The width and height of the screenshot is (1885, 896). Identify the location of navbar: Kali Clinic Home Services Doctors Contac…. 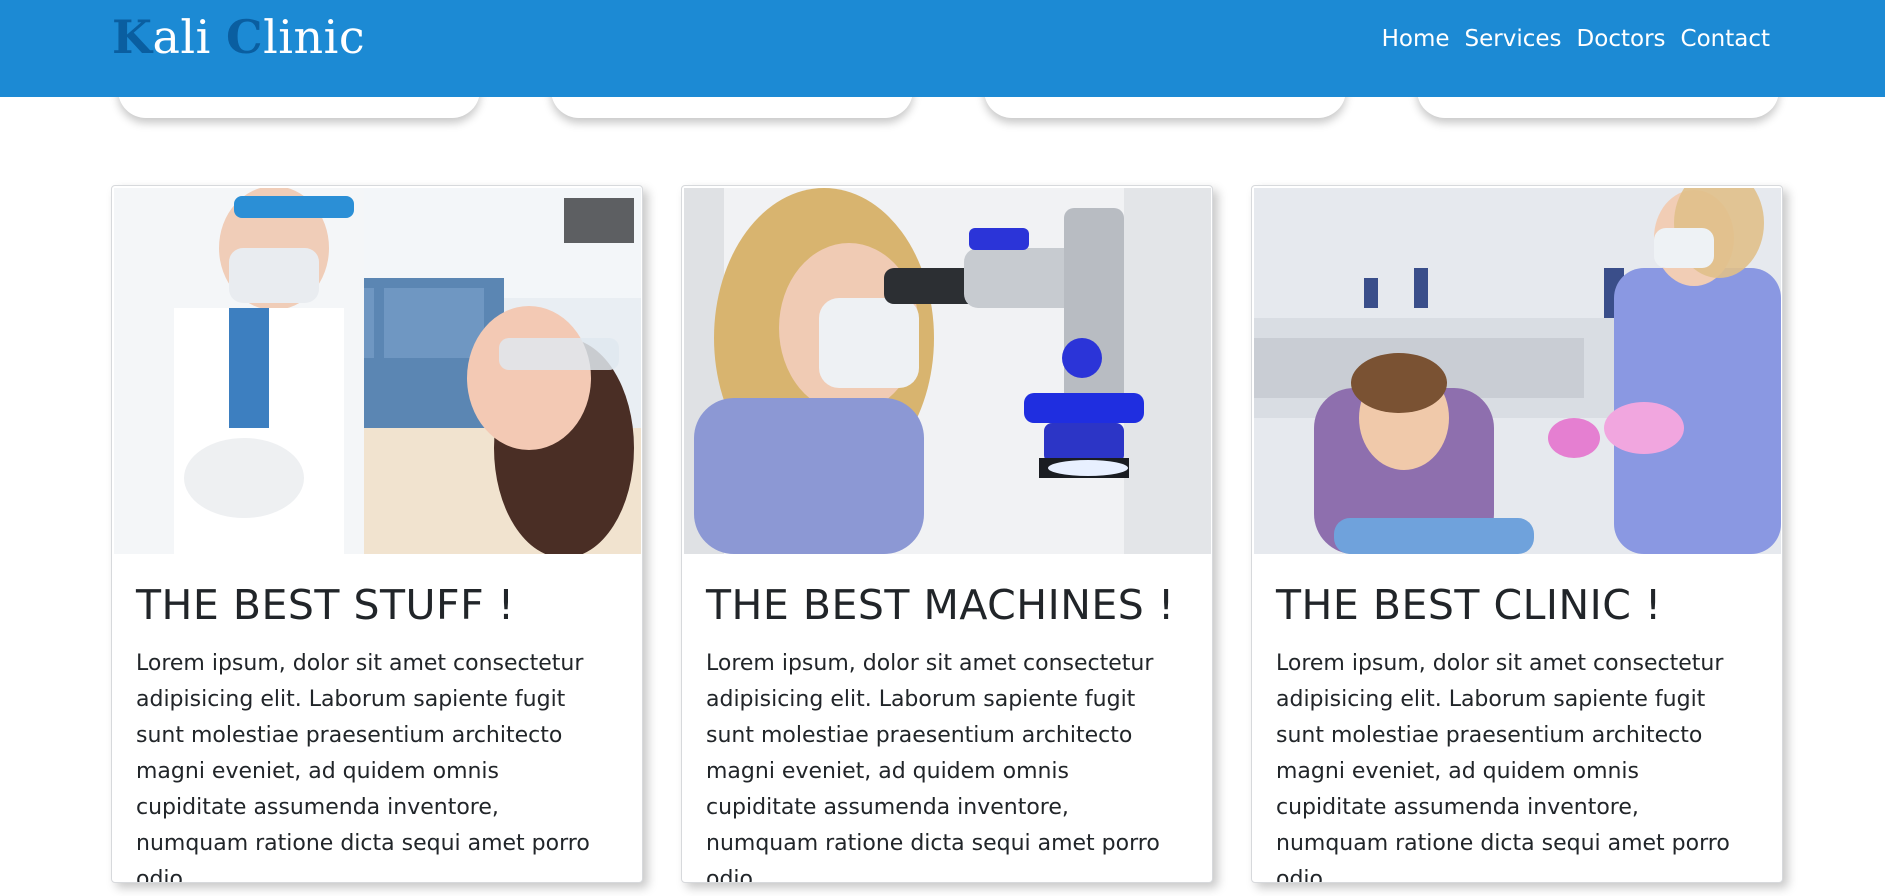
(942, 48).